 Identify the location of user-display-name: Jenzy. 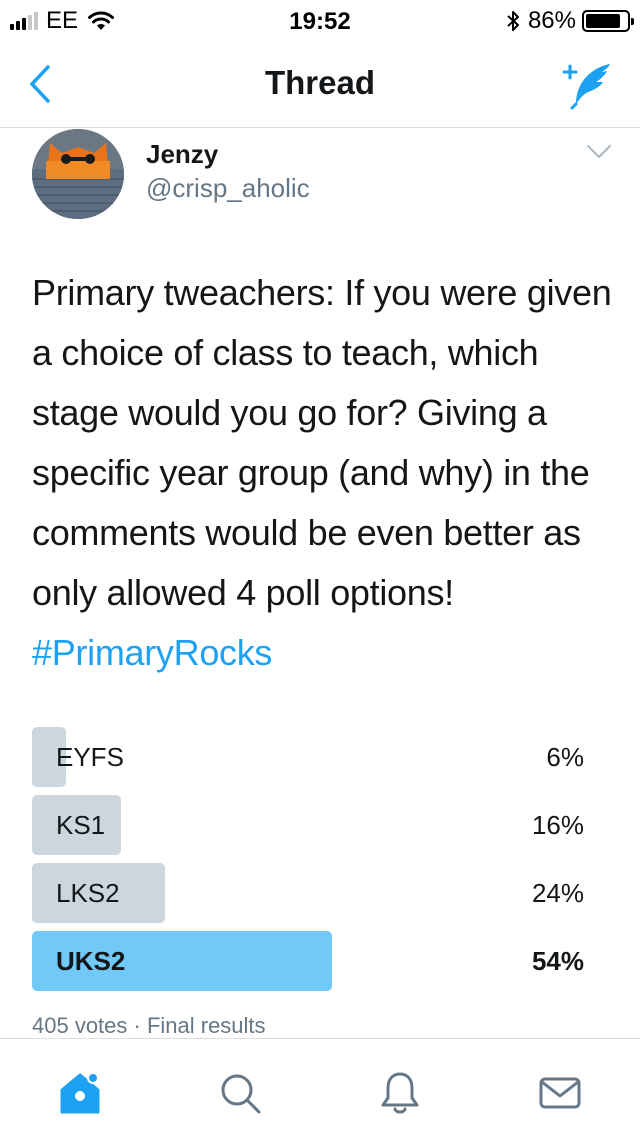
(182, 154).